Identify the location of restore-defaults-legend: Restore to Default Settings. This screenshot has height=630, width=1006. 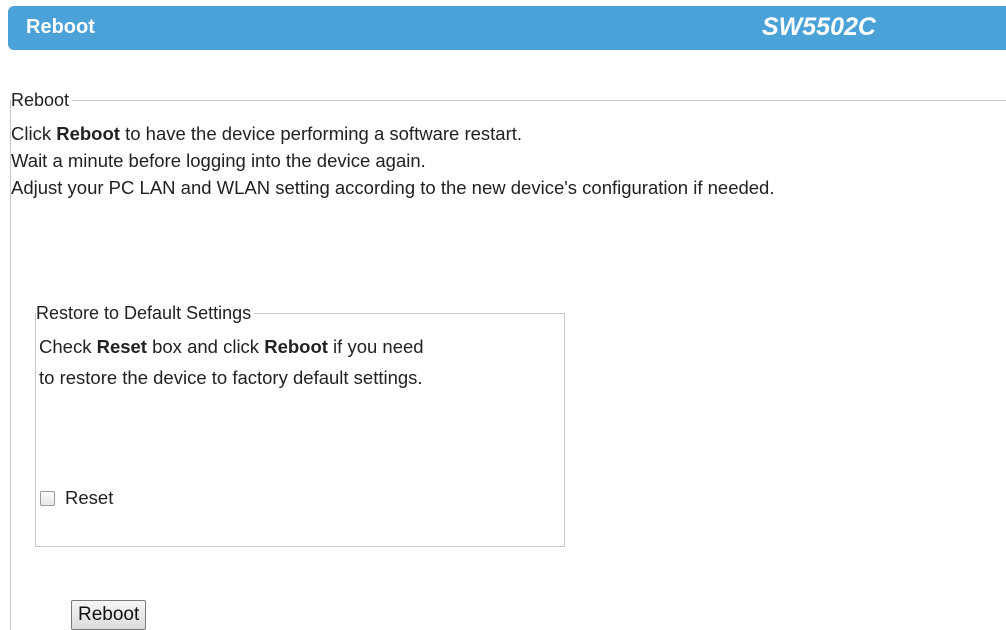
(144, 313).